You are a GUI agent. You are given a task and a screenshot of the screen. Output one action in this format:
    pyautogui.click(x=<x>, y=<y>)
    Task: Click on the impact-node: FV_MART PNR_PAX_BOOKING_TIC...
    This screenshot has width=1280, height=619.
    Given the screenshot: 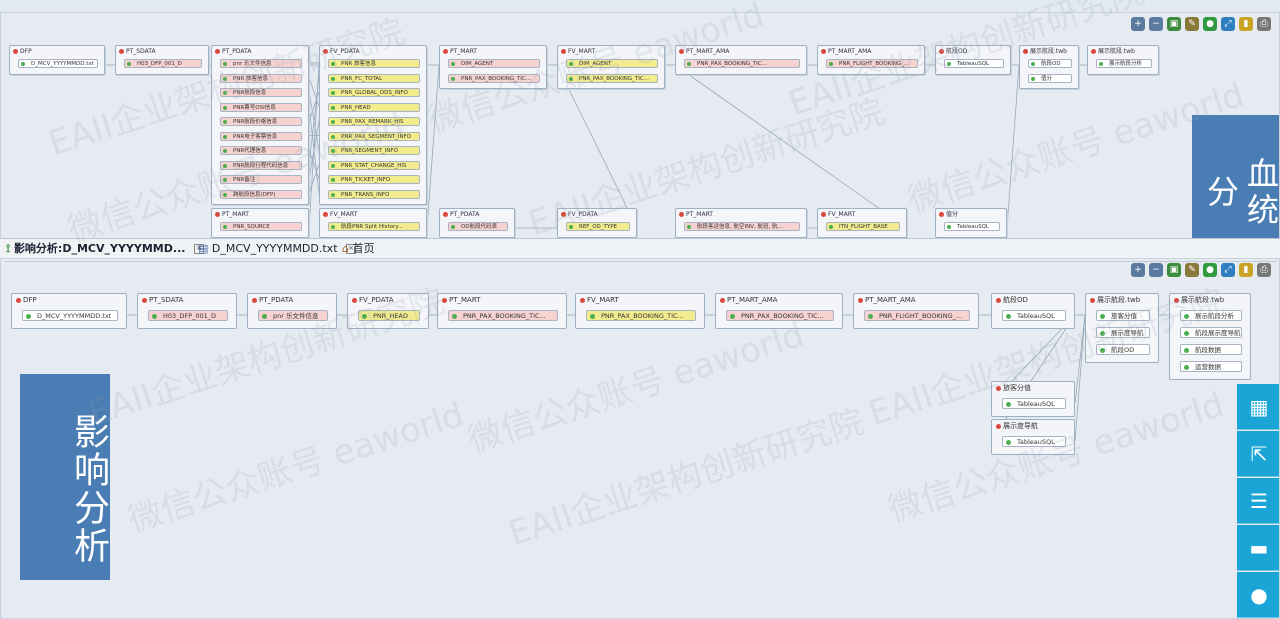 What is the action you would take?
    pyautogui.click(x=640, y=311)
    